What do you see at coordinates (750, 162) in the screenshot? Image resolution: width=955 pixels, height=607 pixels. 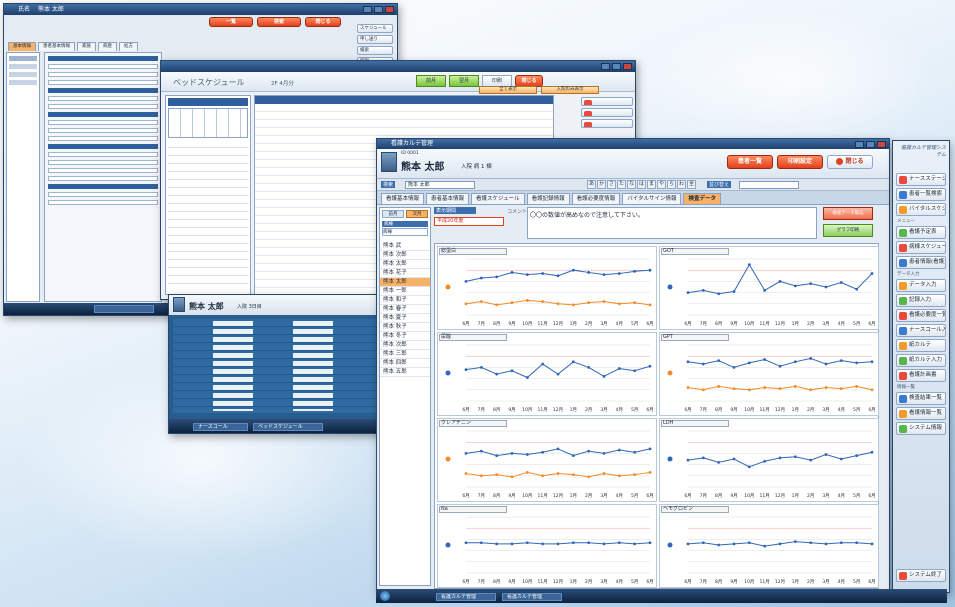 I see `patient-list-button: 患者一覧` at bounding box center [750, 162].